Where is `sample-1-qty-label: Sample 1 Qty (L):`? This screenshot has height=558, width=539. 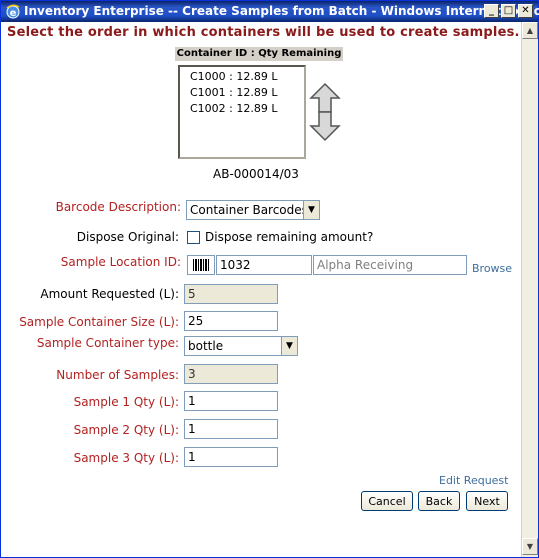
sample-1-qty-label: Sample 1 Qty (L): is located at coordinates (126, 402).